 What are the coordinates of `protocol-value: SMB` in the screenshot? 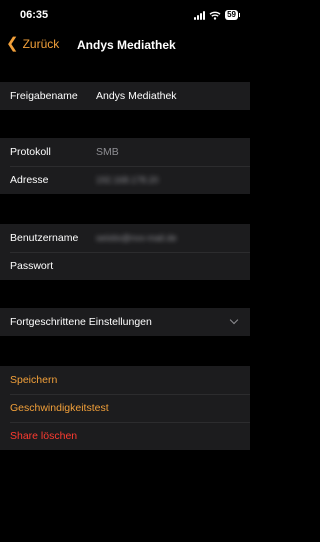 It's located at (107, 152).